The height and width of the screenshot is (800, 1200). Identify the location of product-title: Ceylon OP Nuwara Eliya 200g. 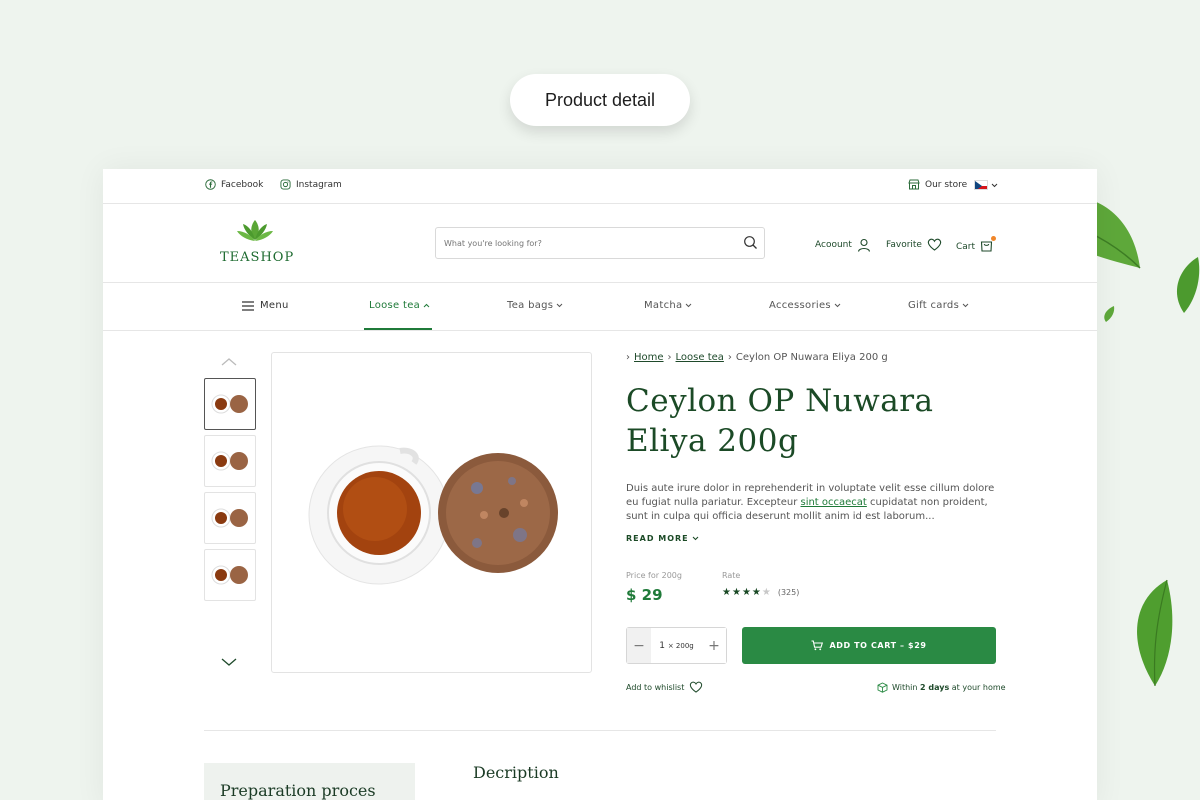
(780, 421).